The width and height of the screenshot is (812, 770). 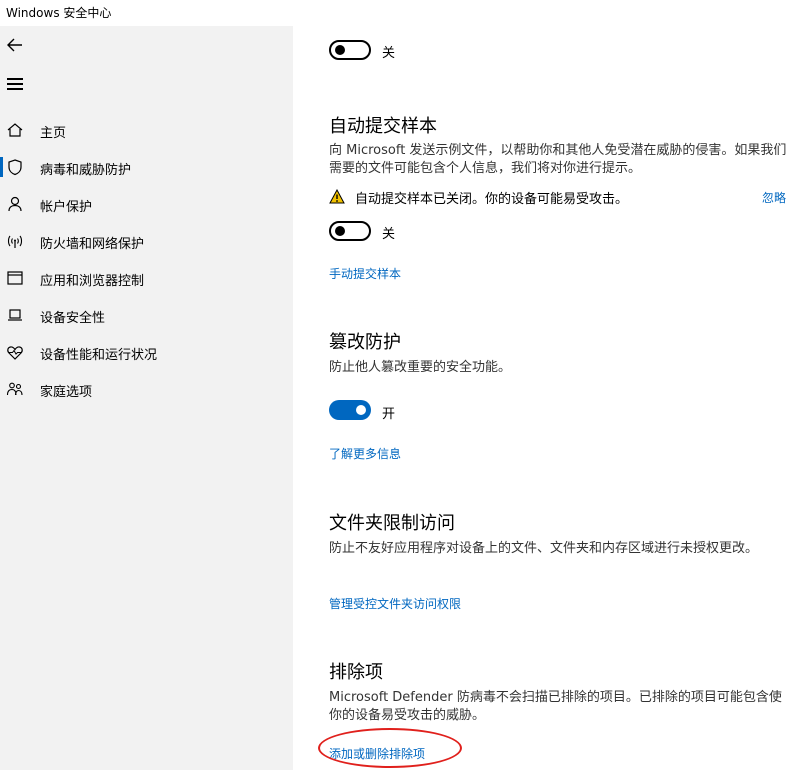 What do you see at coordinates (146, 130) in the screenshot?
I see `sidebar-item-home: 主页` at bounding box center [146, 130].